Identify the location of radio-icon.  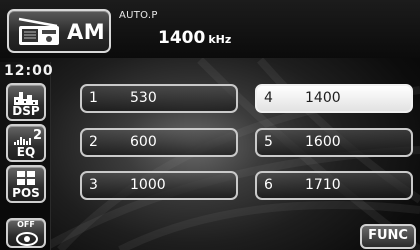
(38, 31).